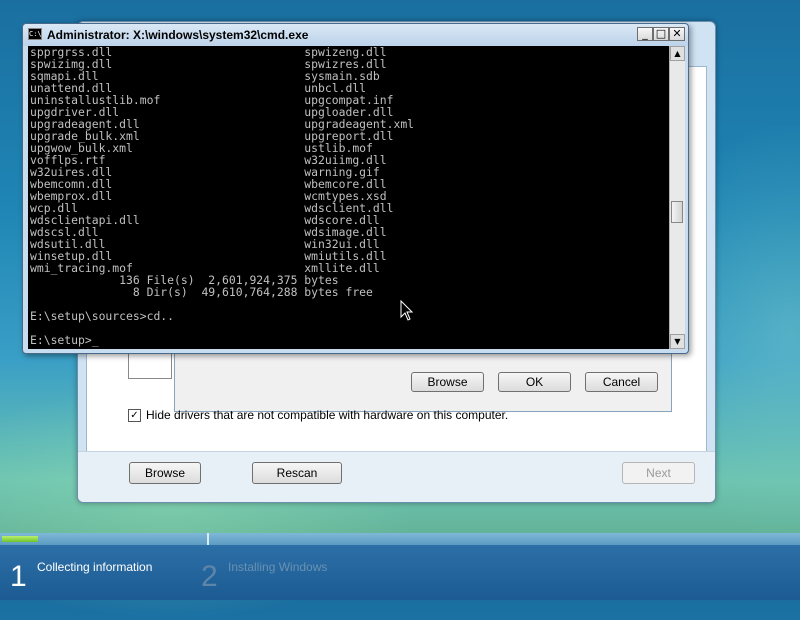 The height and width of the screenshot is (620, 800). Describe the element at coordinates (150, 364) in the screenshot. I see `driver-list` at that location.